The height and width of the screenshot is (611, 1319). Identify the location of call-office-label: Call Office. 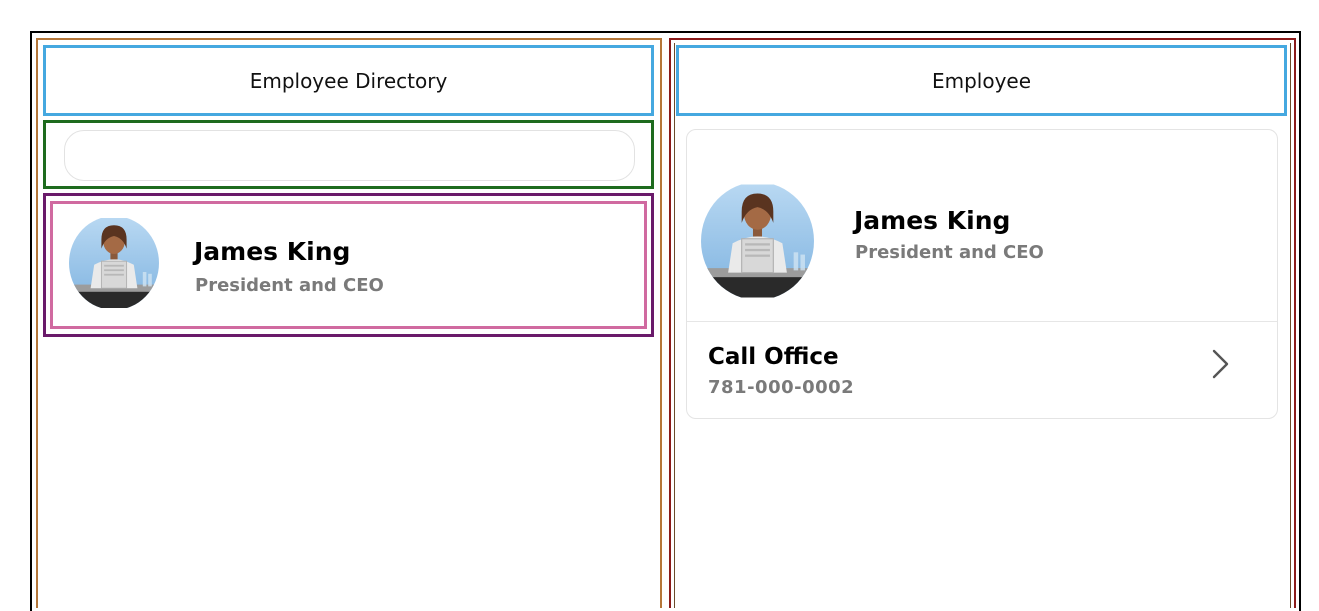
(773, 357).